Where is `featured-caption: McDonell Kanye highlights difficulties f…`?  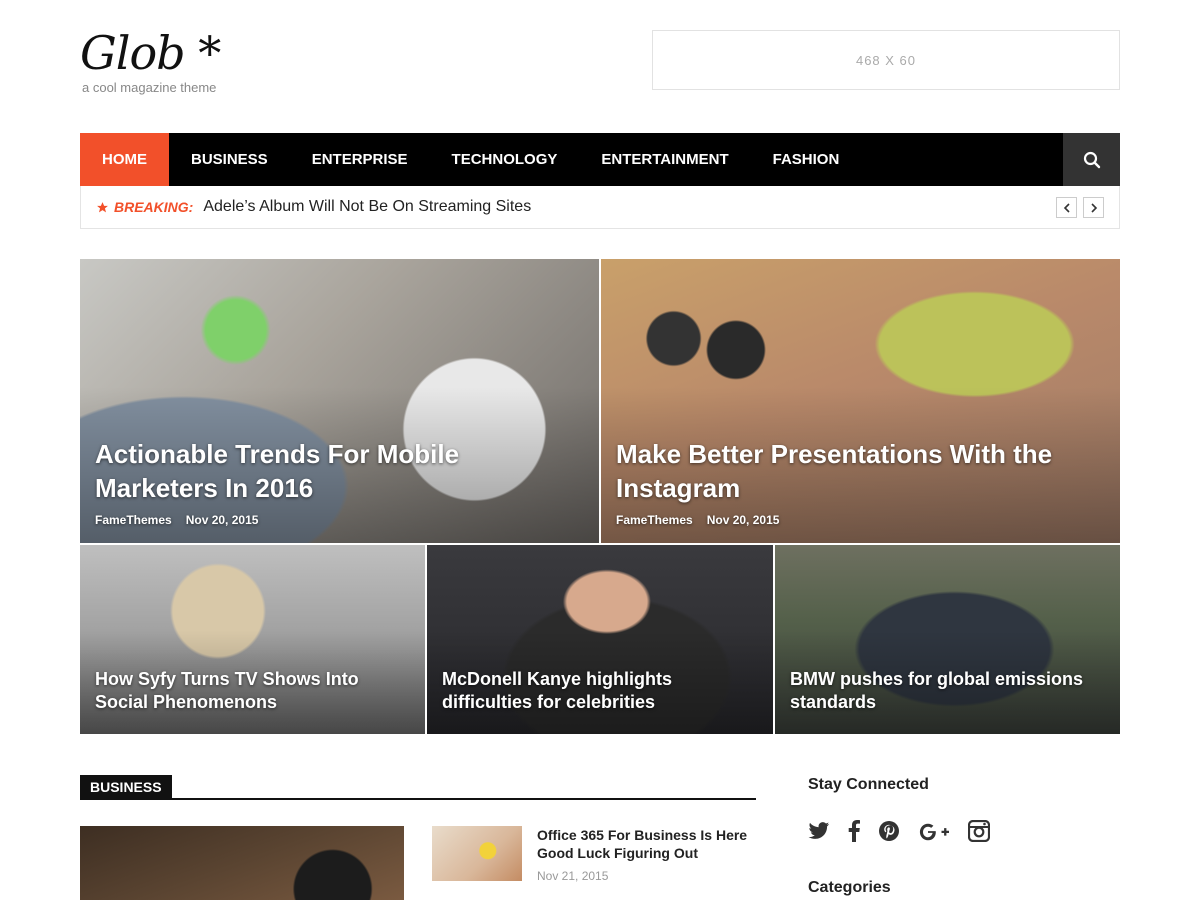
featured-caption: McDonell Kanye highlights difficulties f… is located at coordinates (600, 691).